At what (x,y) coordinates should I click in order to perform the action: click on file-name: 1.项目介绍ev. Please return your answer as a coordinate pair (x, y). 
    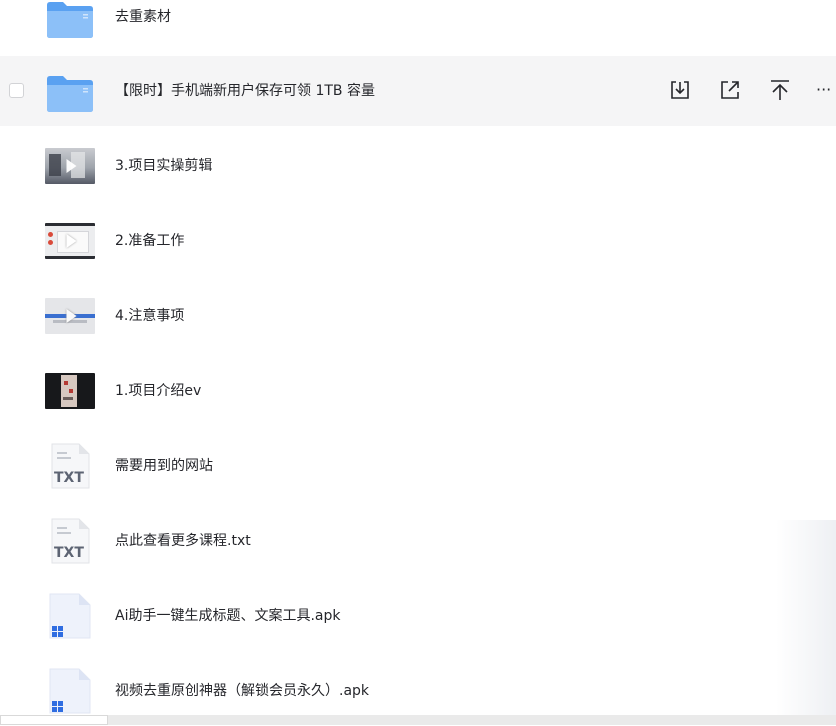
    Looking at the image, I should click on (158, 391).